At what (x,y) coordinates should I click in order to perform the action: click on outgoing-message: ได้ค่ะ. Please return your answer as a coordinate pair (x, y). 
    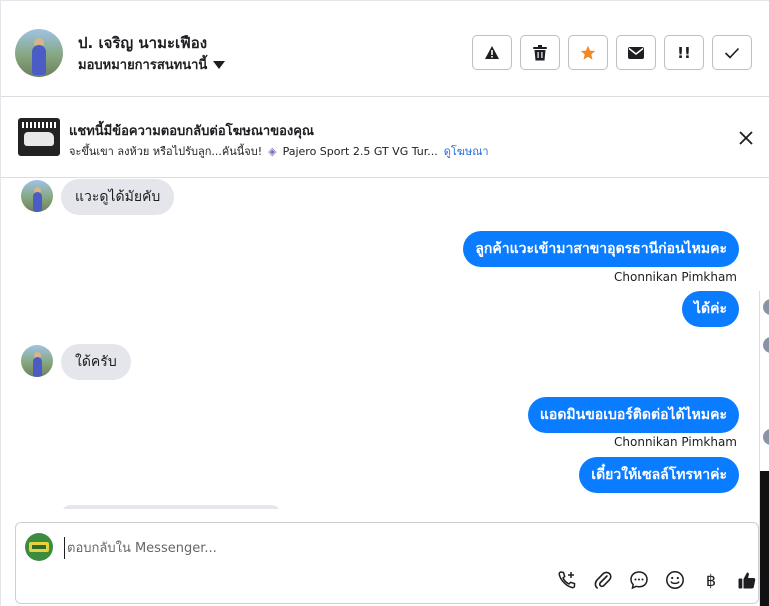
    Looking at the image, I should click on (710, 309).